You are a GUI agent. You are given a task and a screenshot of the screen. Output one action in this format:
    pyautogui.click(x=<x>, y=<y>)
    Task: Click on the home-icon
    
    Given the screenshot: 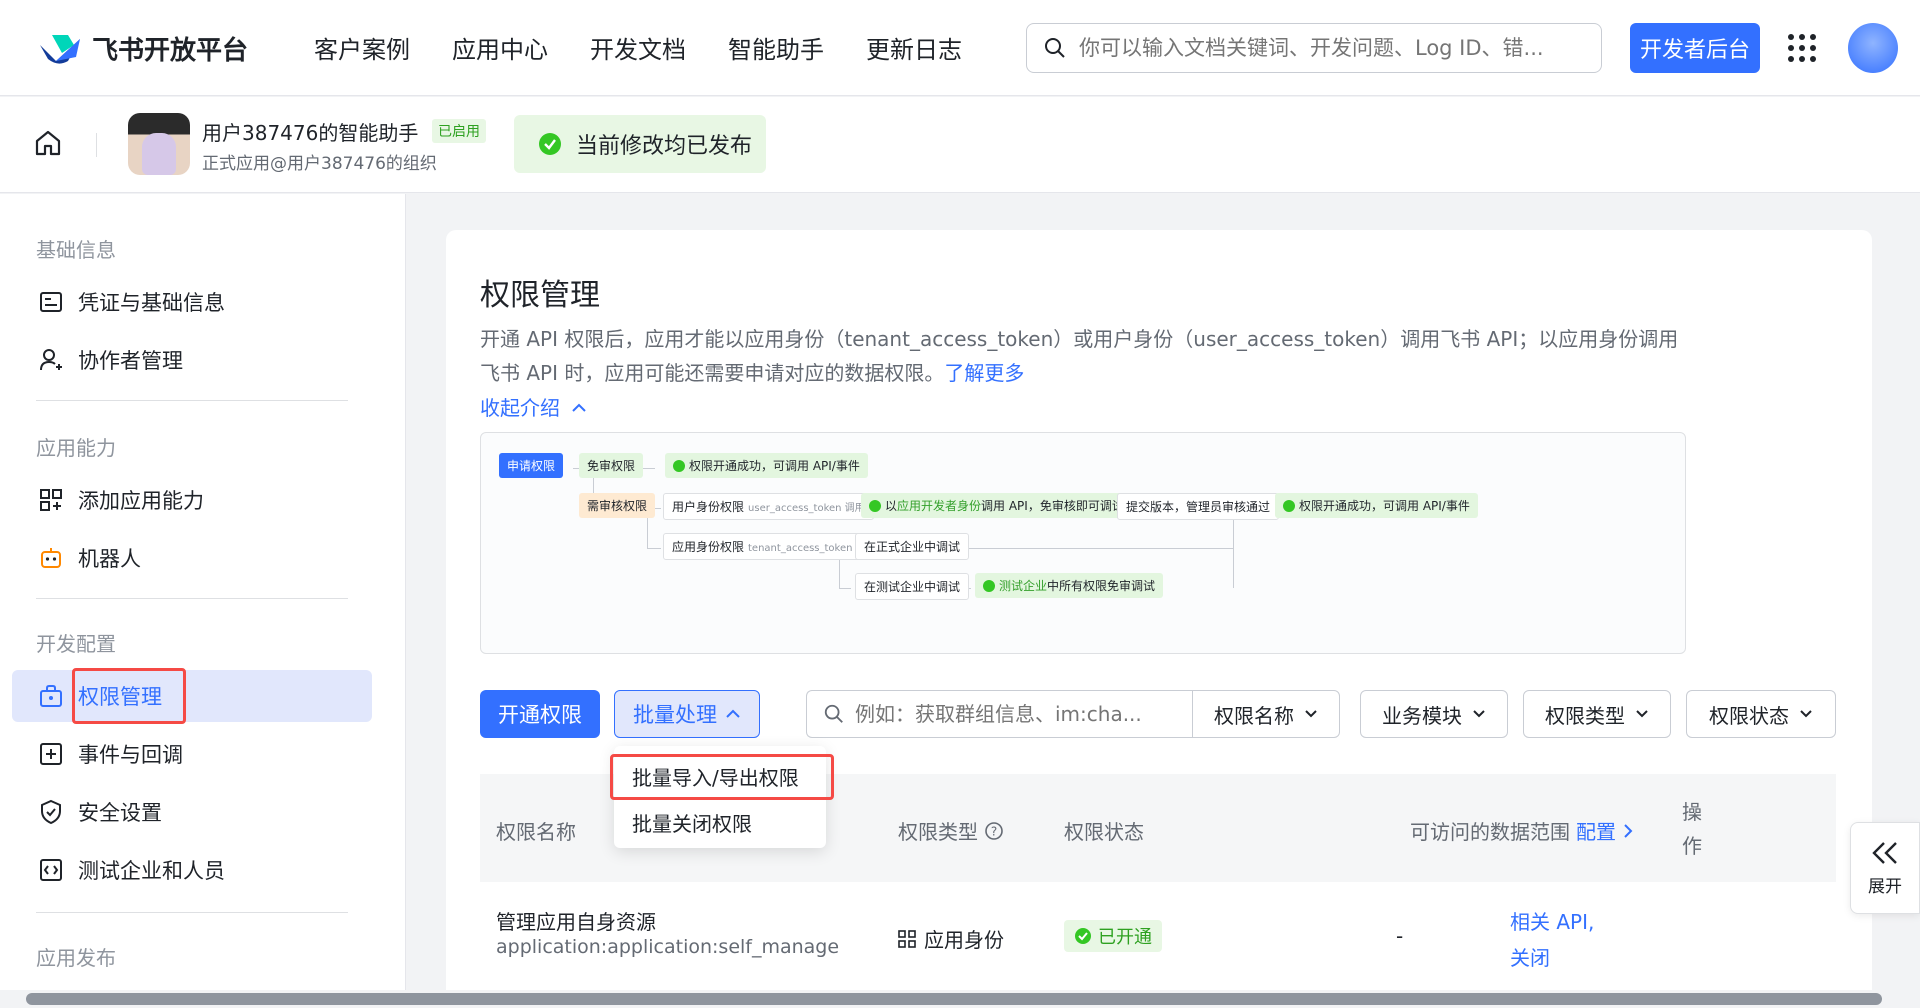 What is the action you would take?
    pyautogui.click(x=48, y=143)
    